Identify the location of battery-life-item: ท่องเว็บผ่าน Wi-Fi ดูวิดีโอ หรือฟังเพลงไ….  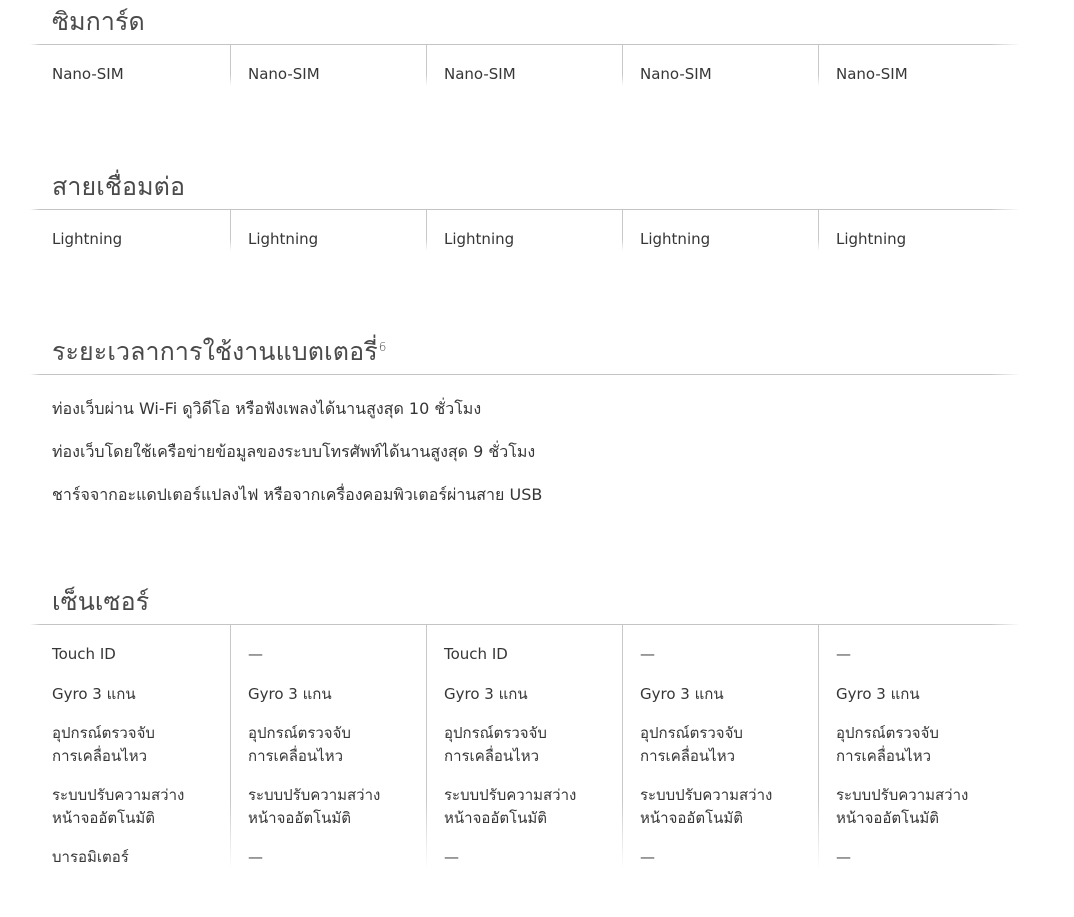
(267, 409).